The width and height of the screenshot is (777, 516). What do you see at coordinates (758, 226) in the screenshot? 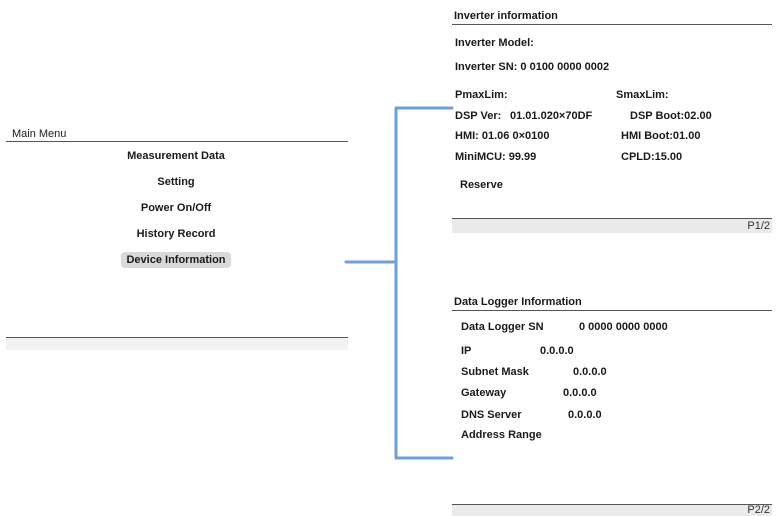
I see `page-indicator-1: P1/2` at bounding box center [758, 226].